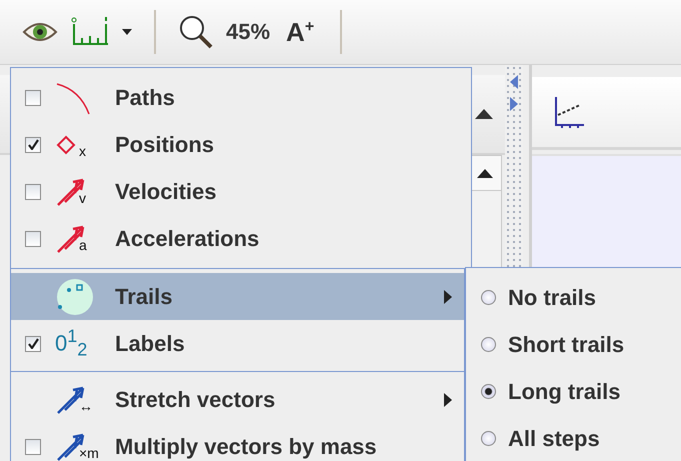  Describe the element at coordinates (195, 399) in the screenshot. I see `menu-item-label: Stretch vectors` at that location.